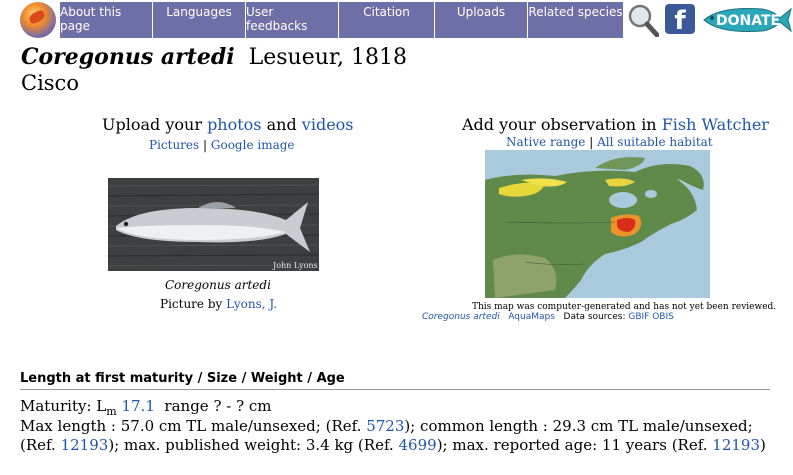  What do you see at coordinates (387, 20) in the screenshot?
I see `nav-citation: Citation` at bounding box center [387, 20].